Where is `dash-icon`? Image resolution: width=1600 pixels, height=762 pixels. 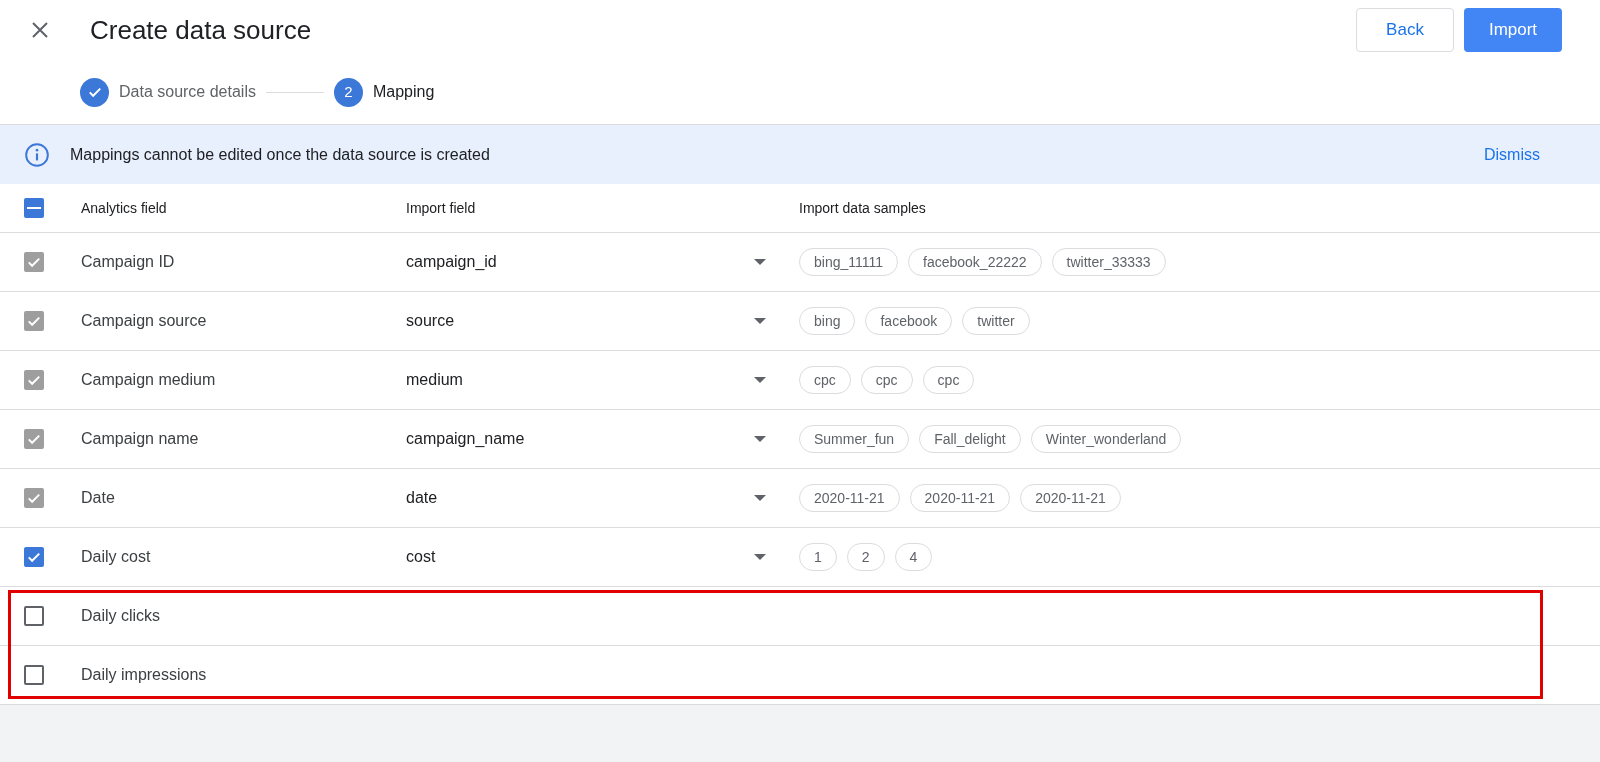 dash-icon is located at coordinates (34, 208).